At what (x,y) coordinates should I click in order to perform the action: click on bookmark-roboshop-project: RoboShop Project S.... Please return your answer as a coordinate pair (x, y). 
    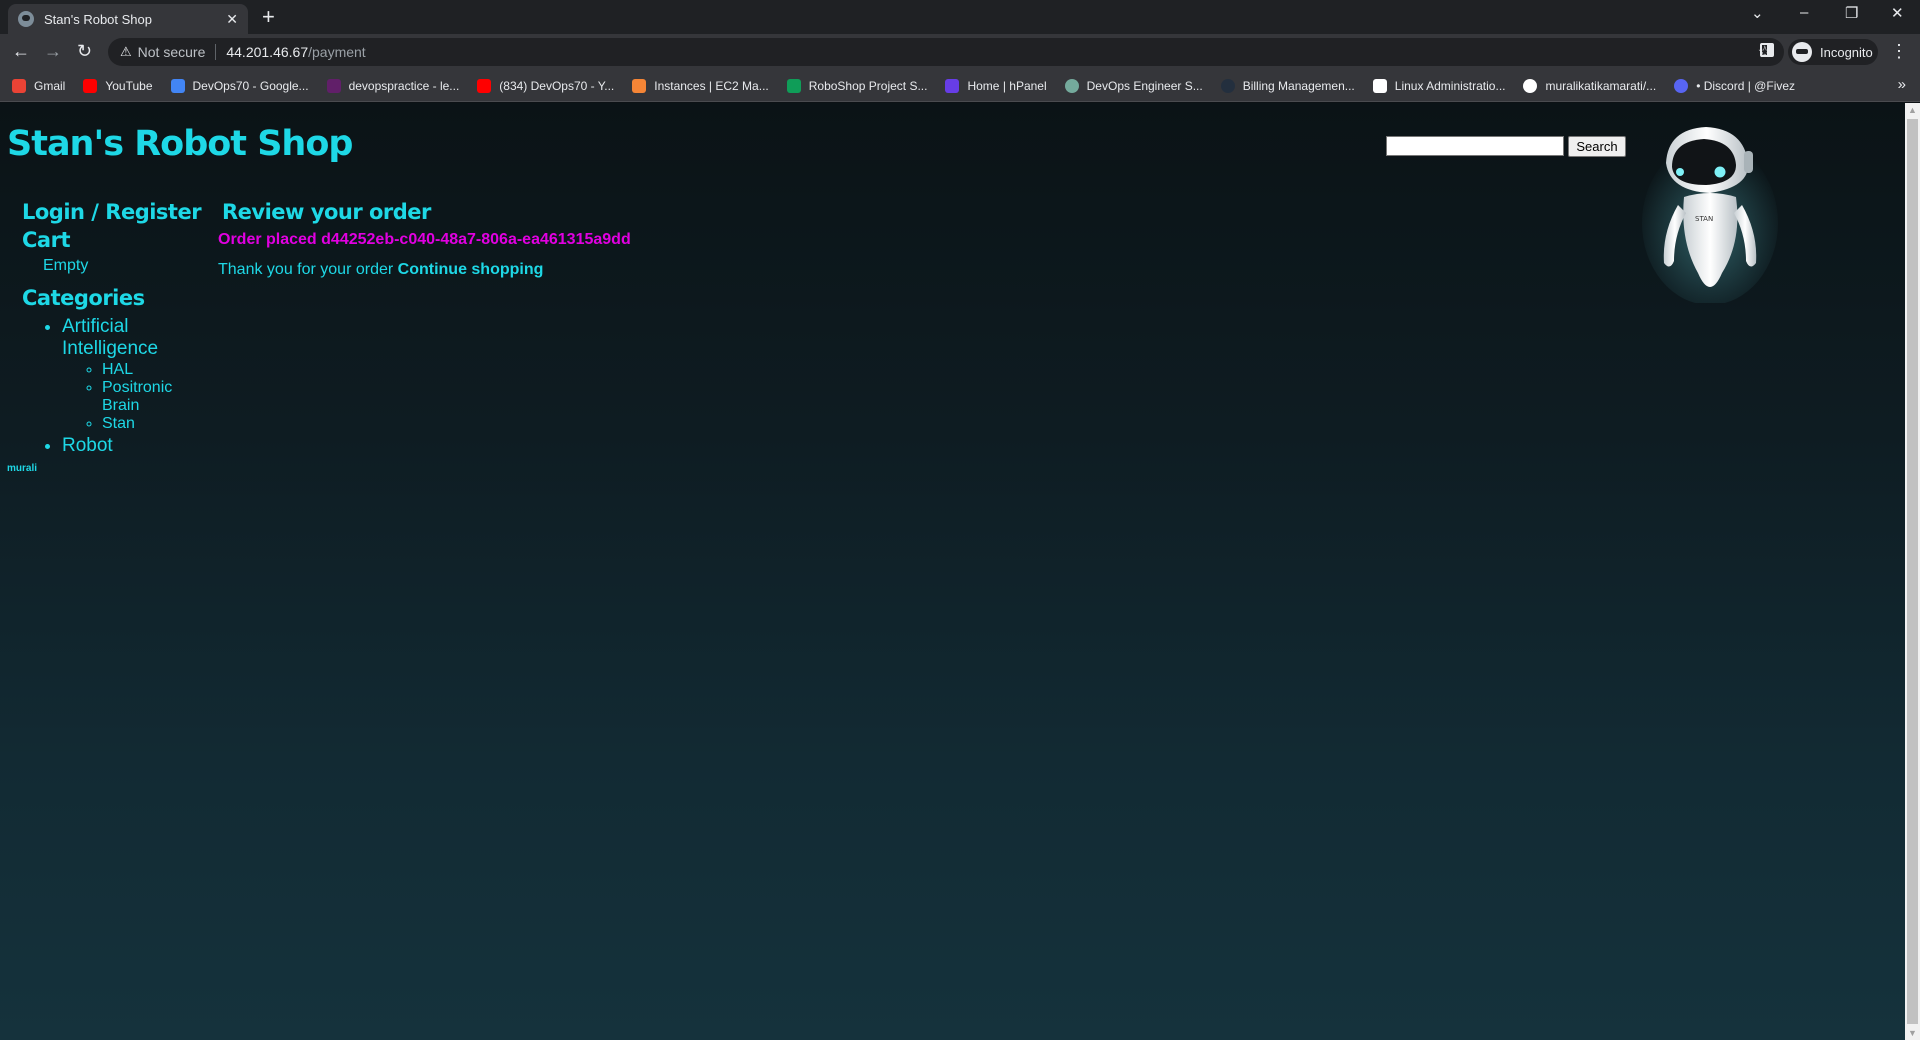
    Looking at the image, I should click on (857, 85).